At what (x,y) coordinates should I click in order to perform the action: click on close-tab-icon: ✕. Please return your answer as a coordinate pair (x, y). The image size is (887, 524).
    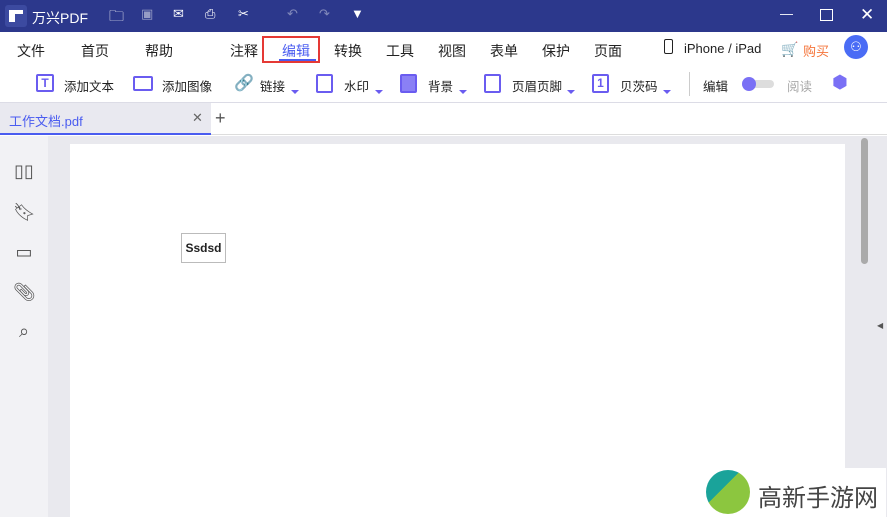
    Looking at the image, I should click on (197, 118).